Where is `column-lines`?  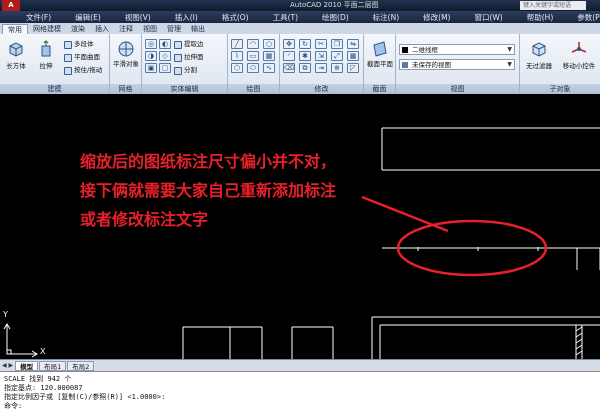 column-lines is located at coordinates (588, 259).